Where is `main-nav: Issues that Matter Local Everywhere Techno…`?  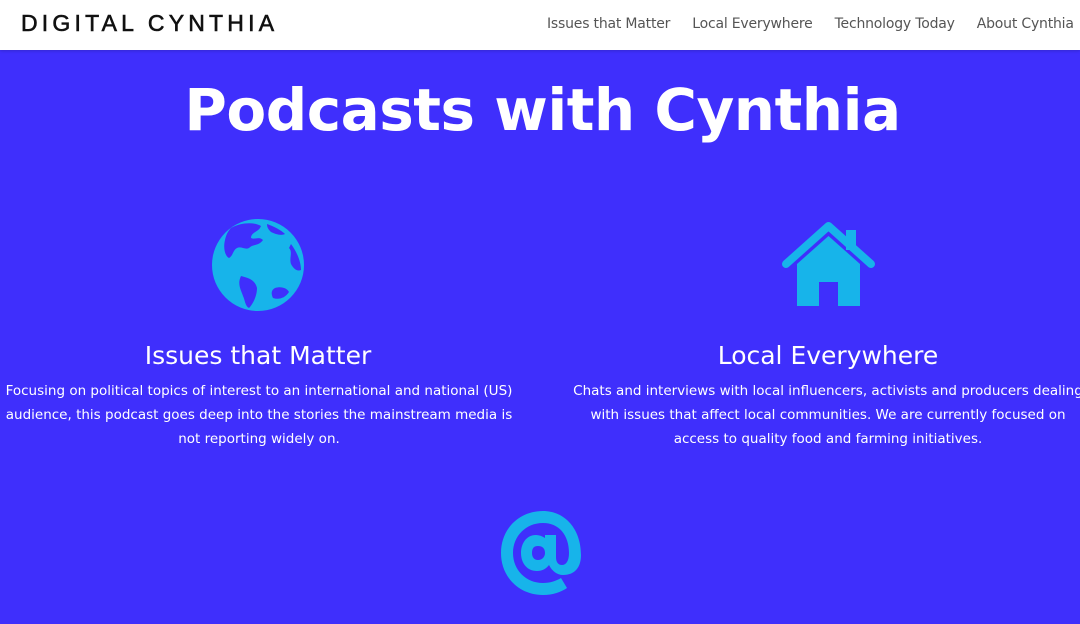
main-nav: Issues that Matter Local Everywhere Techno… is located at coordinates (813, 24).